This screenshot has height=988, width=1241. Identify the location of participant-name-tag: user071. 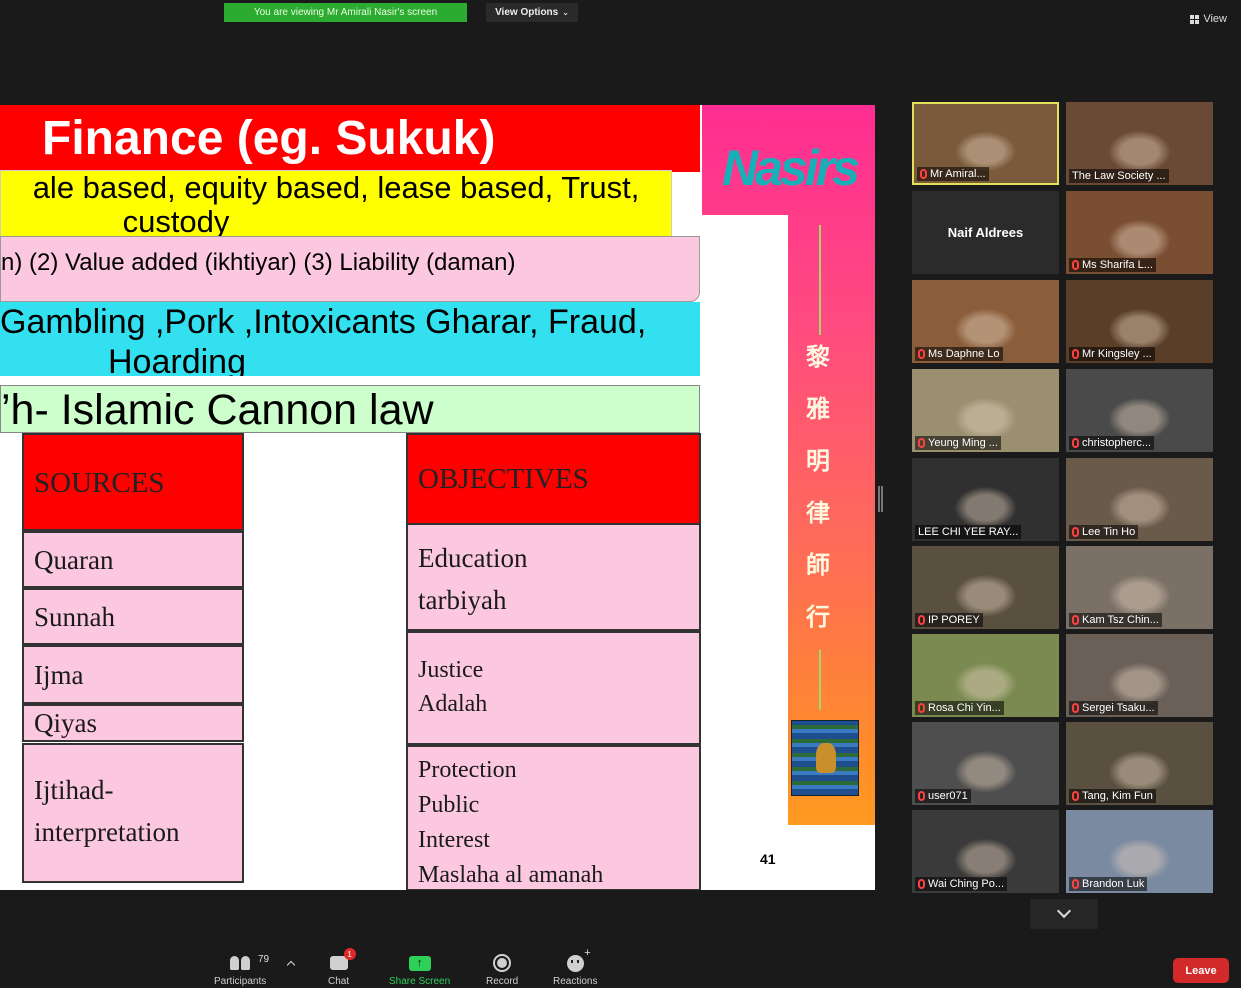
(943, 796).